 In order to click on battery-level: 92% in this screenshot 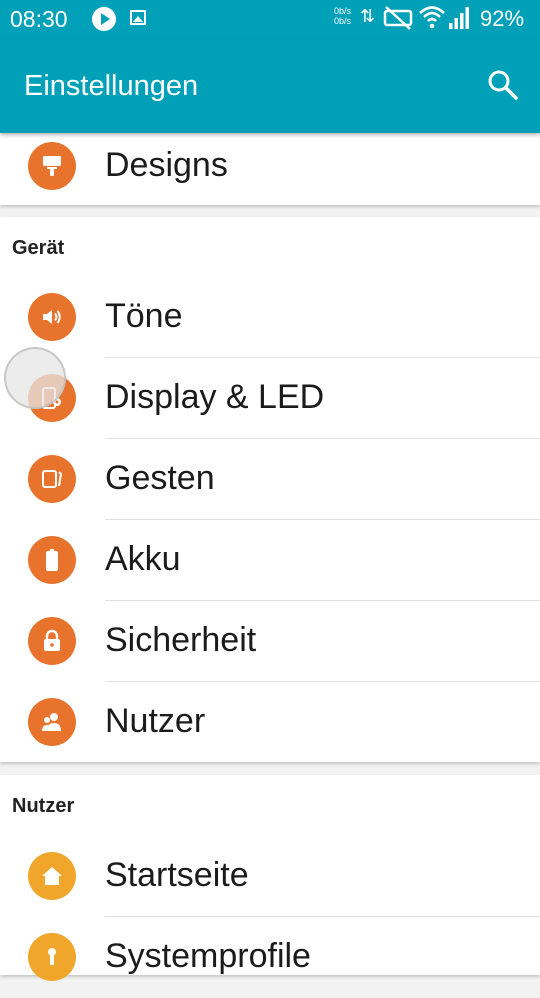, I will do `click(502, 18)`.